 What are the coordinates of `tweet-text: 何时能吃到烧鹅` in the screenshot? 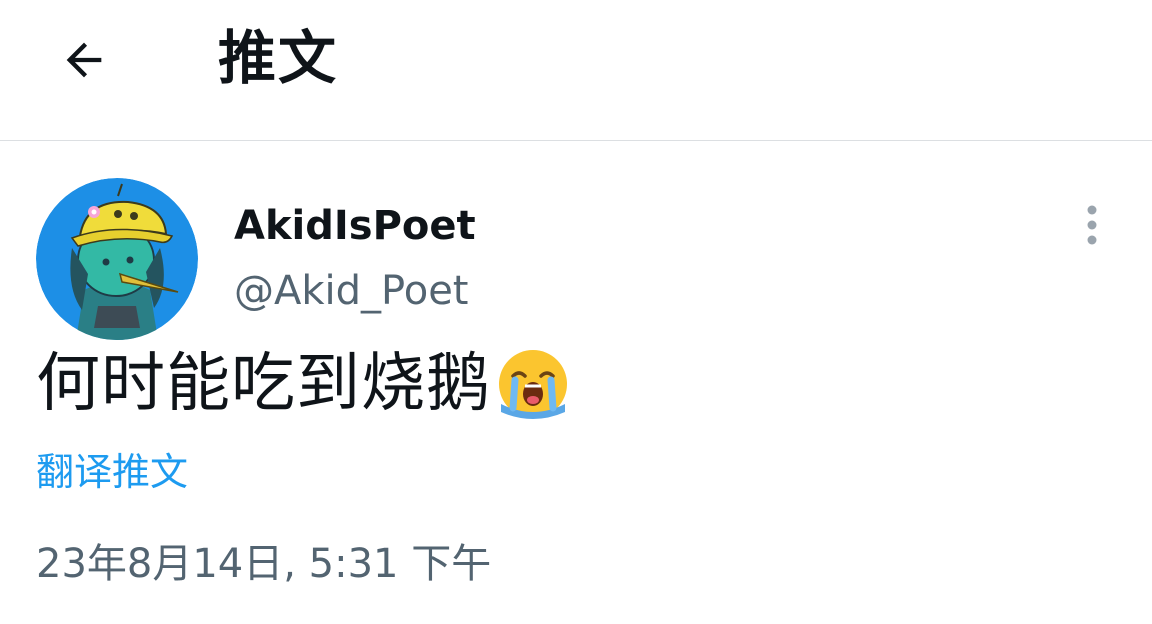 It's located at (303, 384).